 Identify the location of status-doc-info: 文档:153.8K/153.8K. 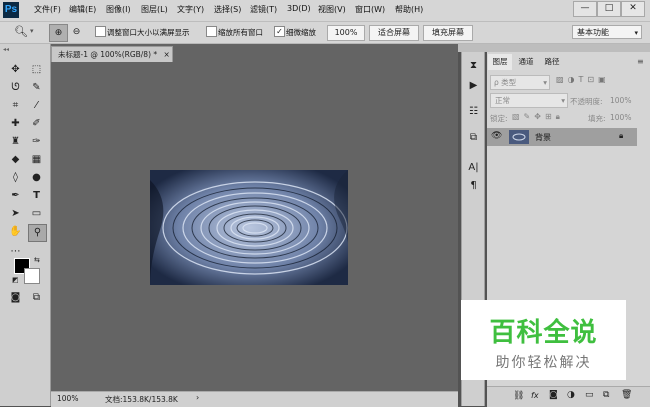
(141, 399).